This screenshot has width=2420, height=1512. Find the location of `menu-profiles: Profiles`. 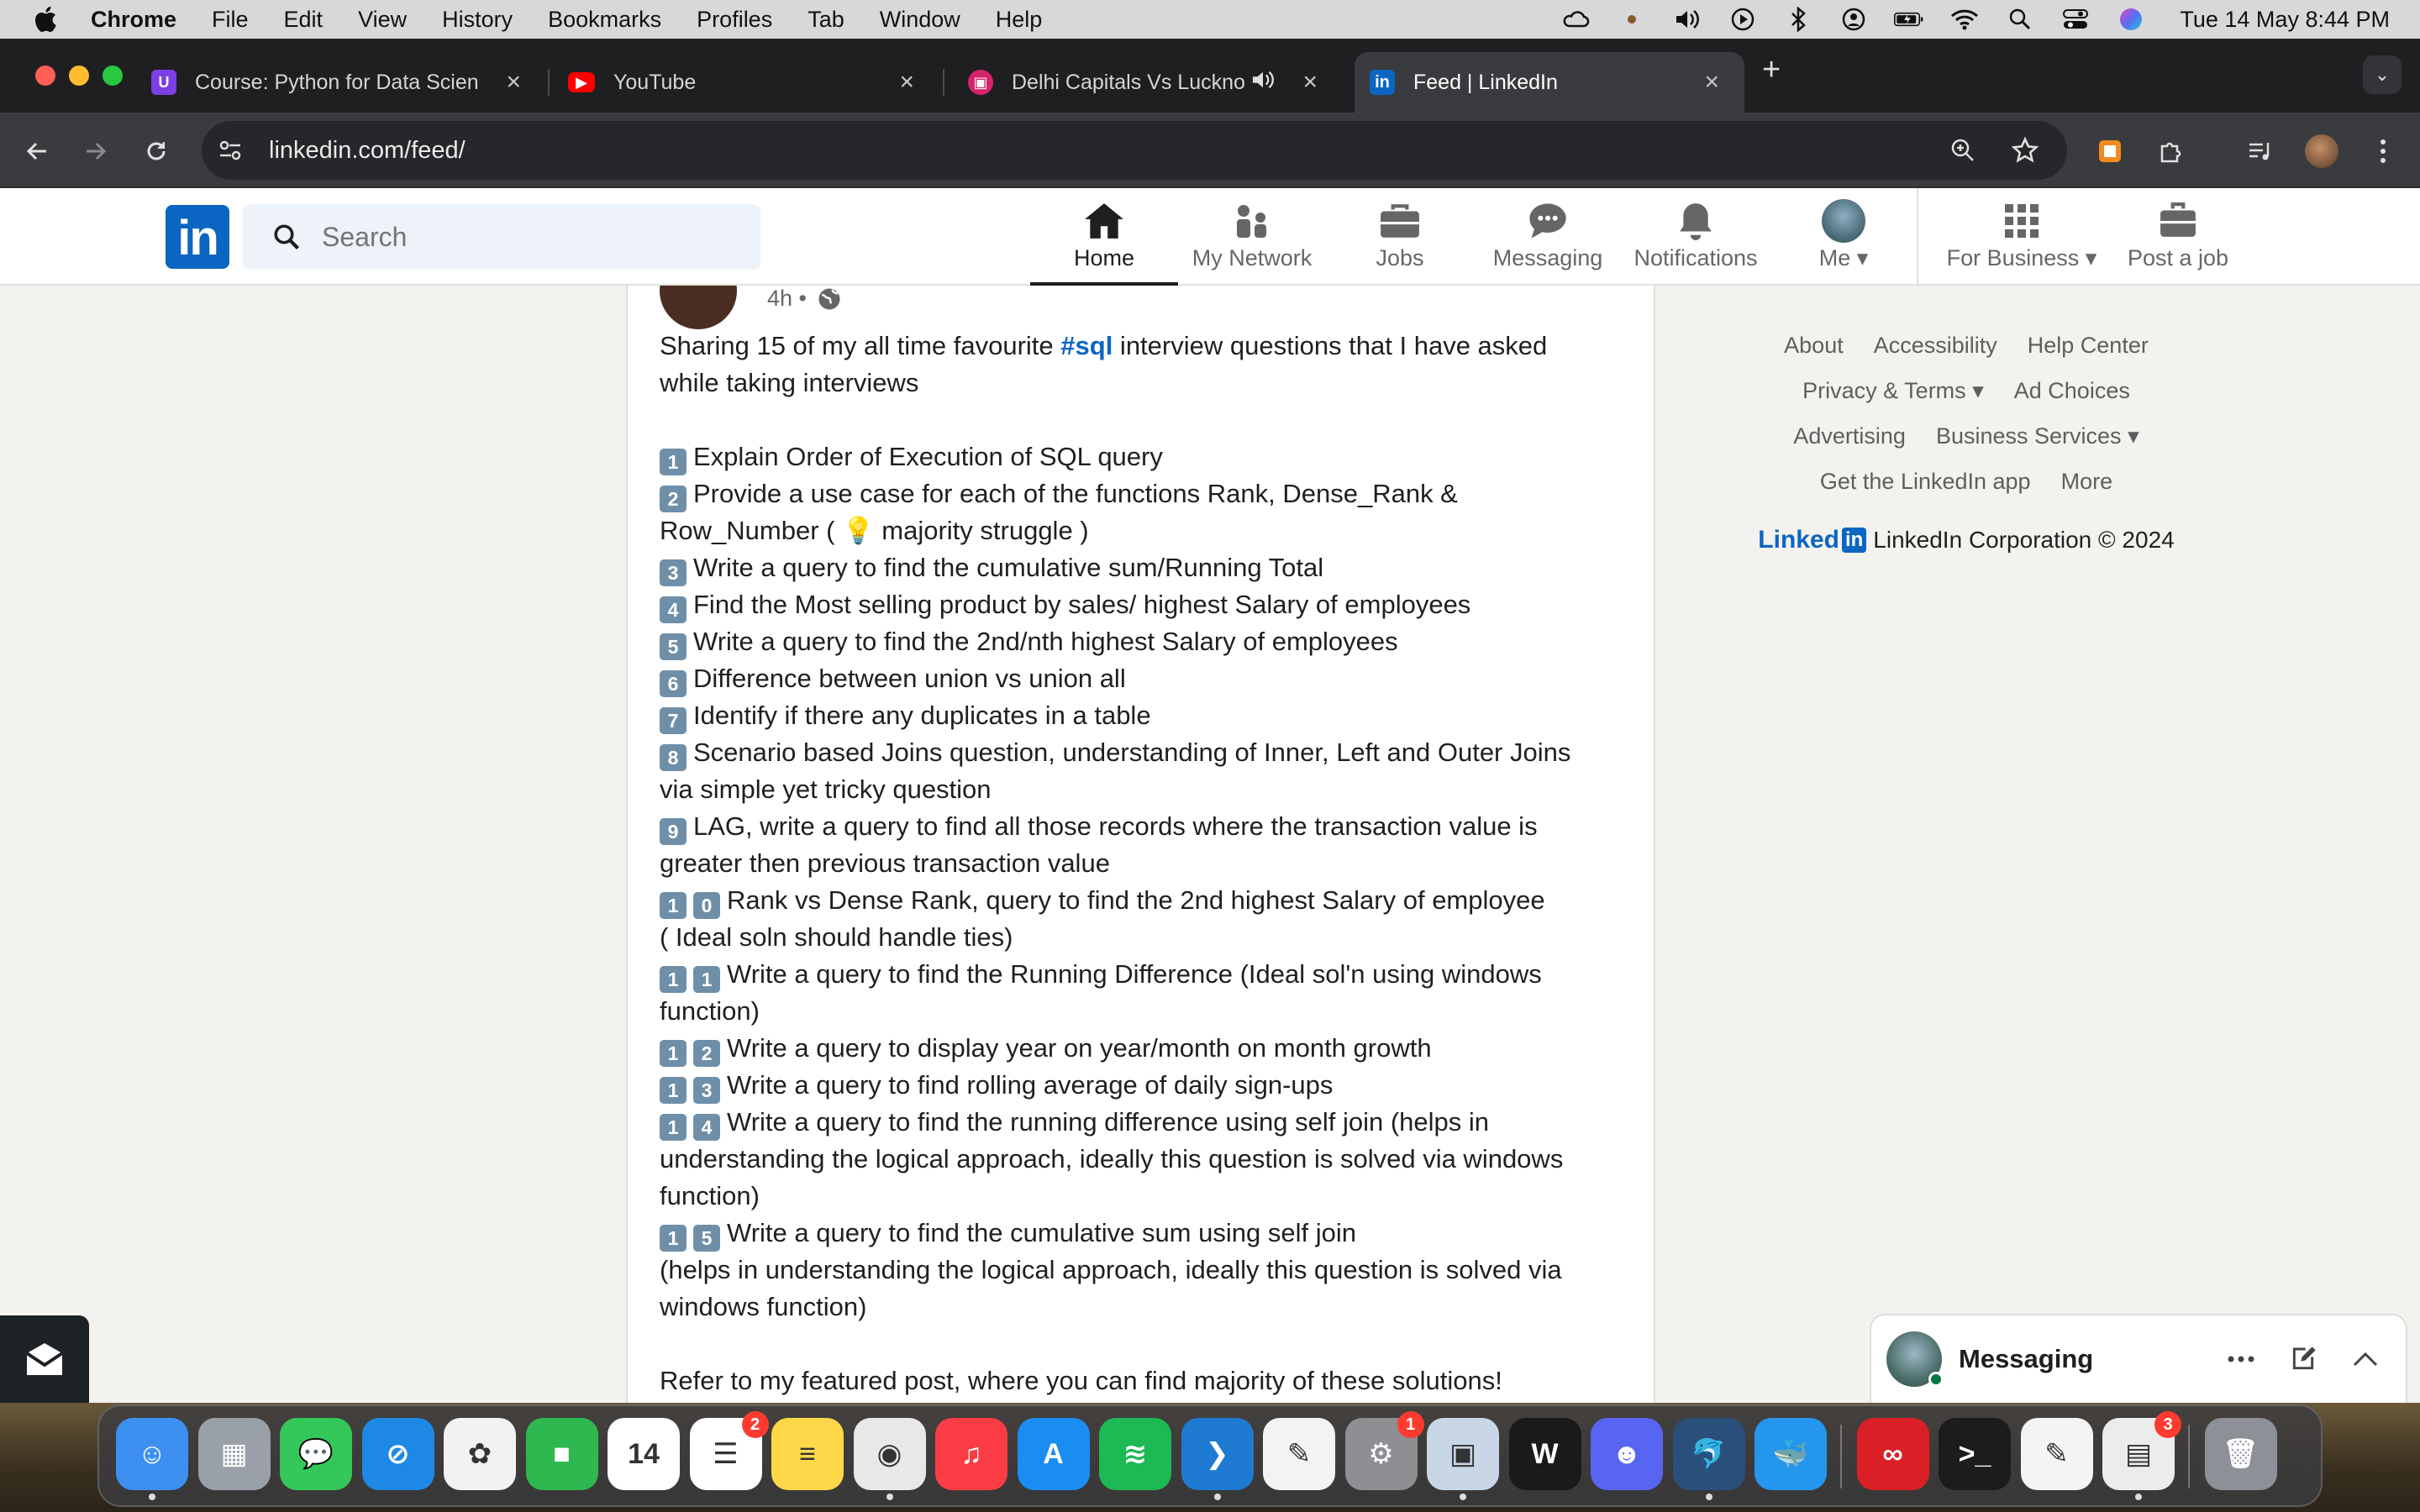

menu-profiles: Profiles is located at coordinates (734, 20).